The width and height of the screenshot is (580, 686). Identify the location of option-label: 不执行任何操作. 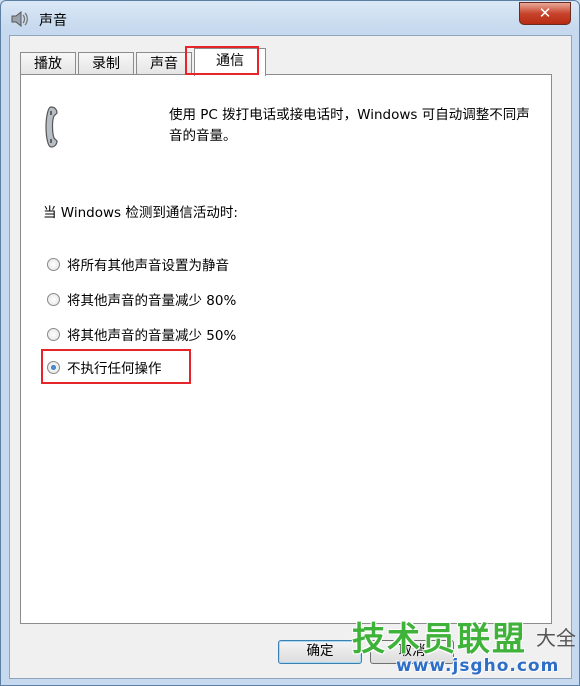
(114, 369).